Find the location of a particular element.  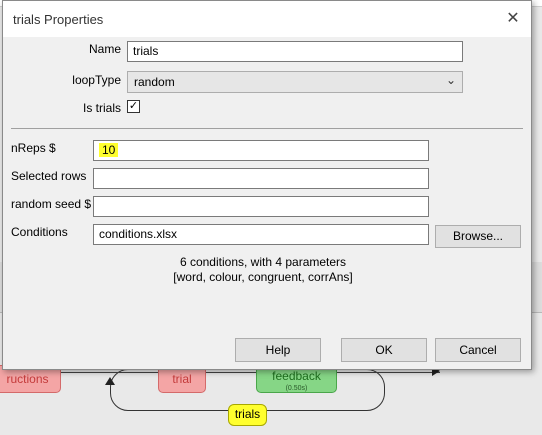

random-seed-label: random seed $ is located at coordinates (51, 204).